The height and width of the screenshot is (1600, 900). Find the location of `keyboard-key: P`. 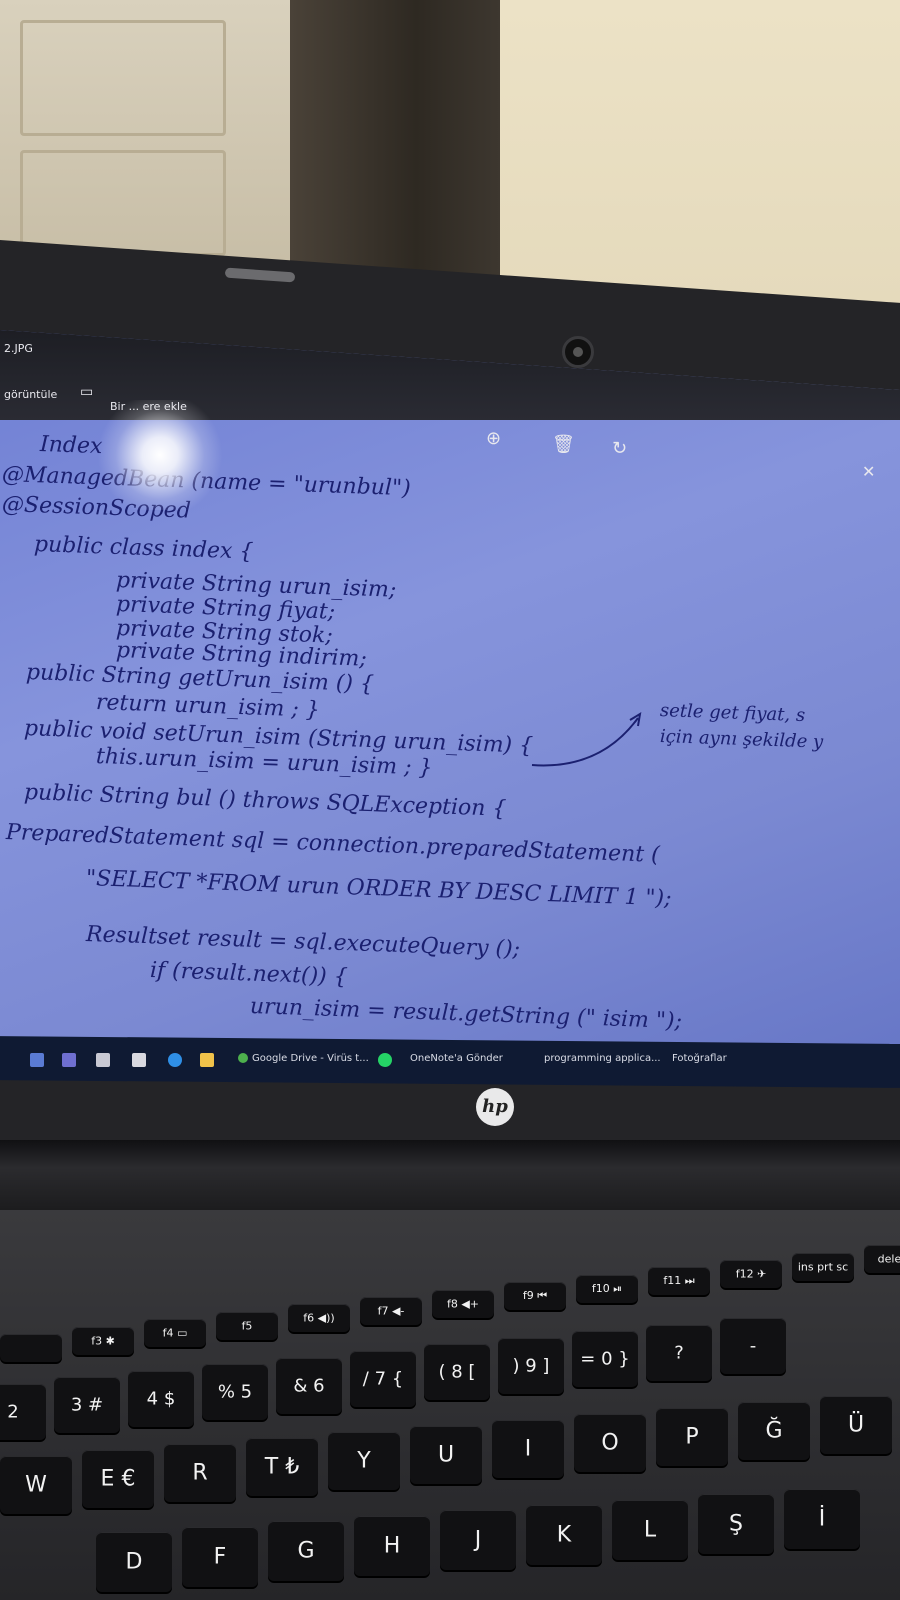

keyboard-key: P is located at coordinates (692, 1437).